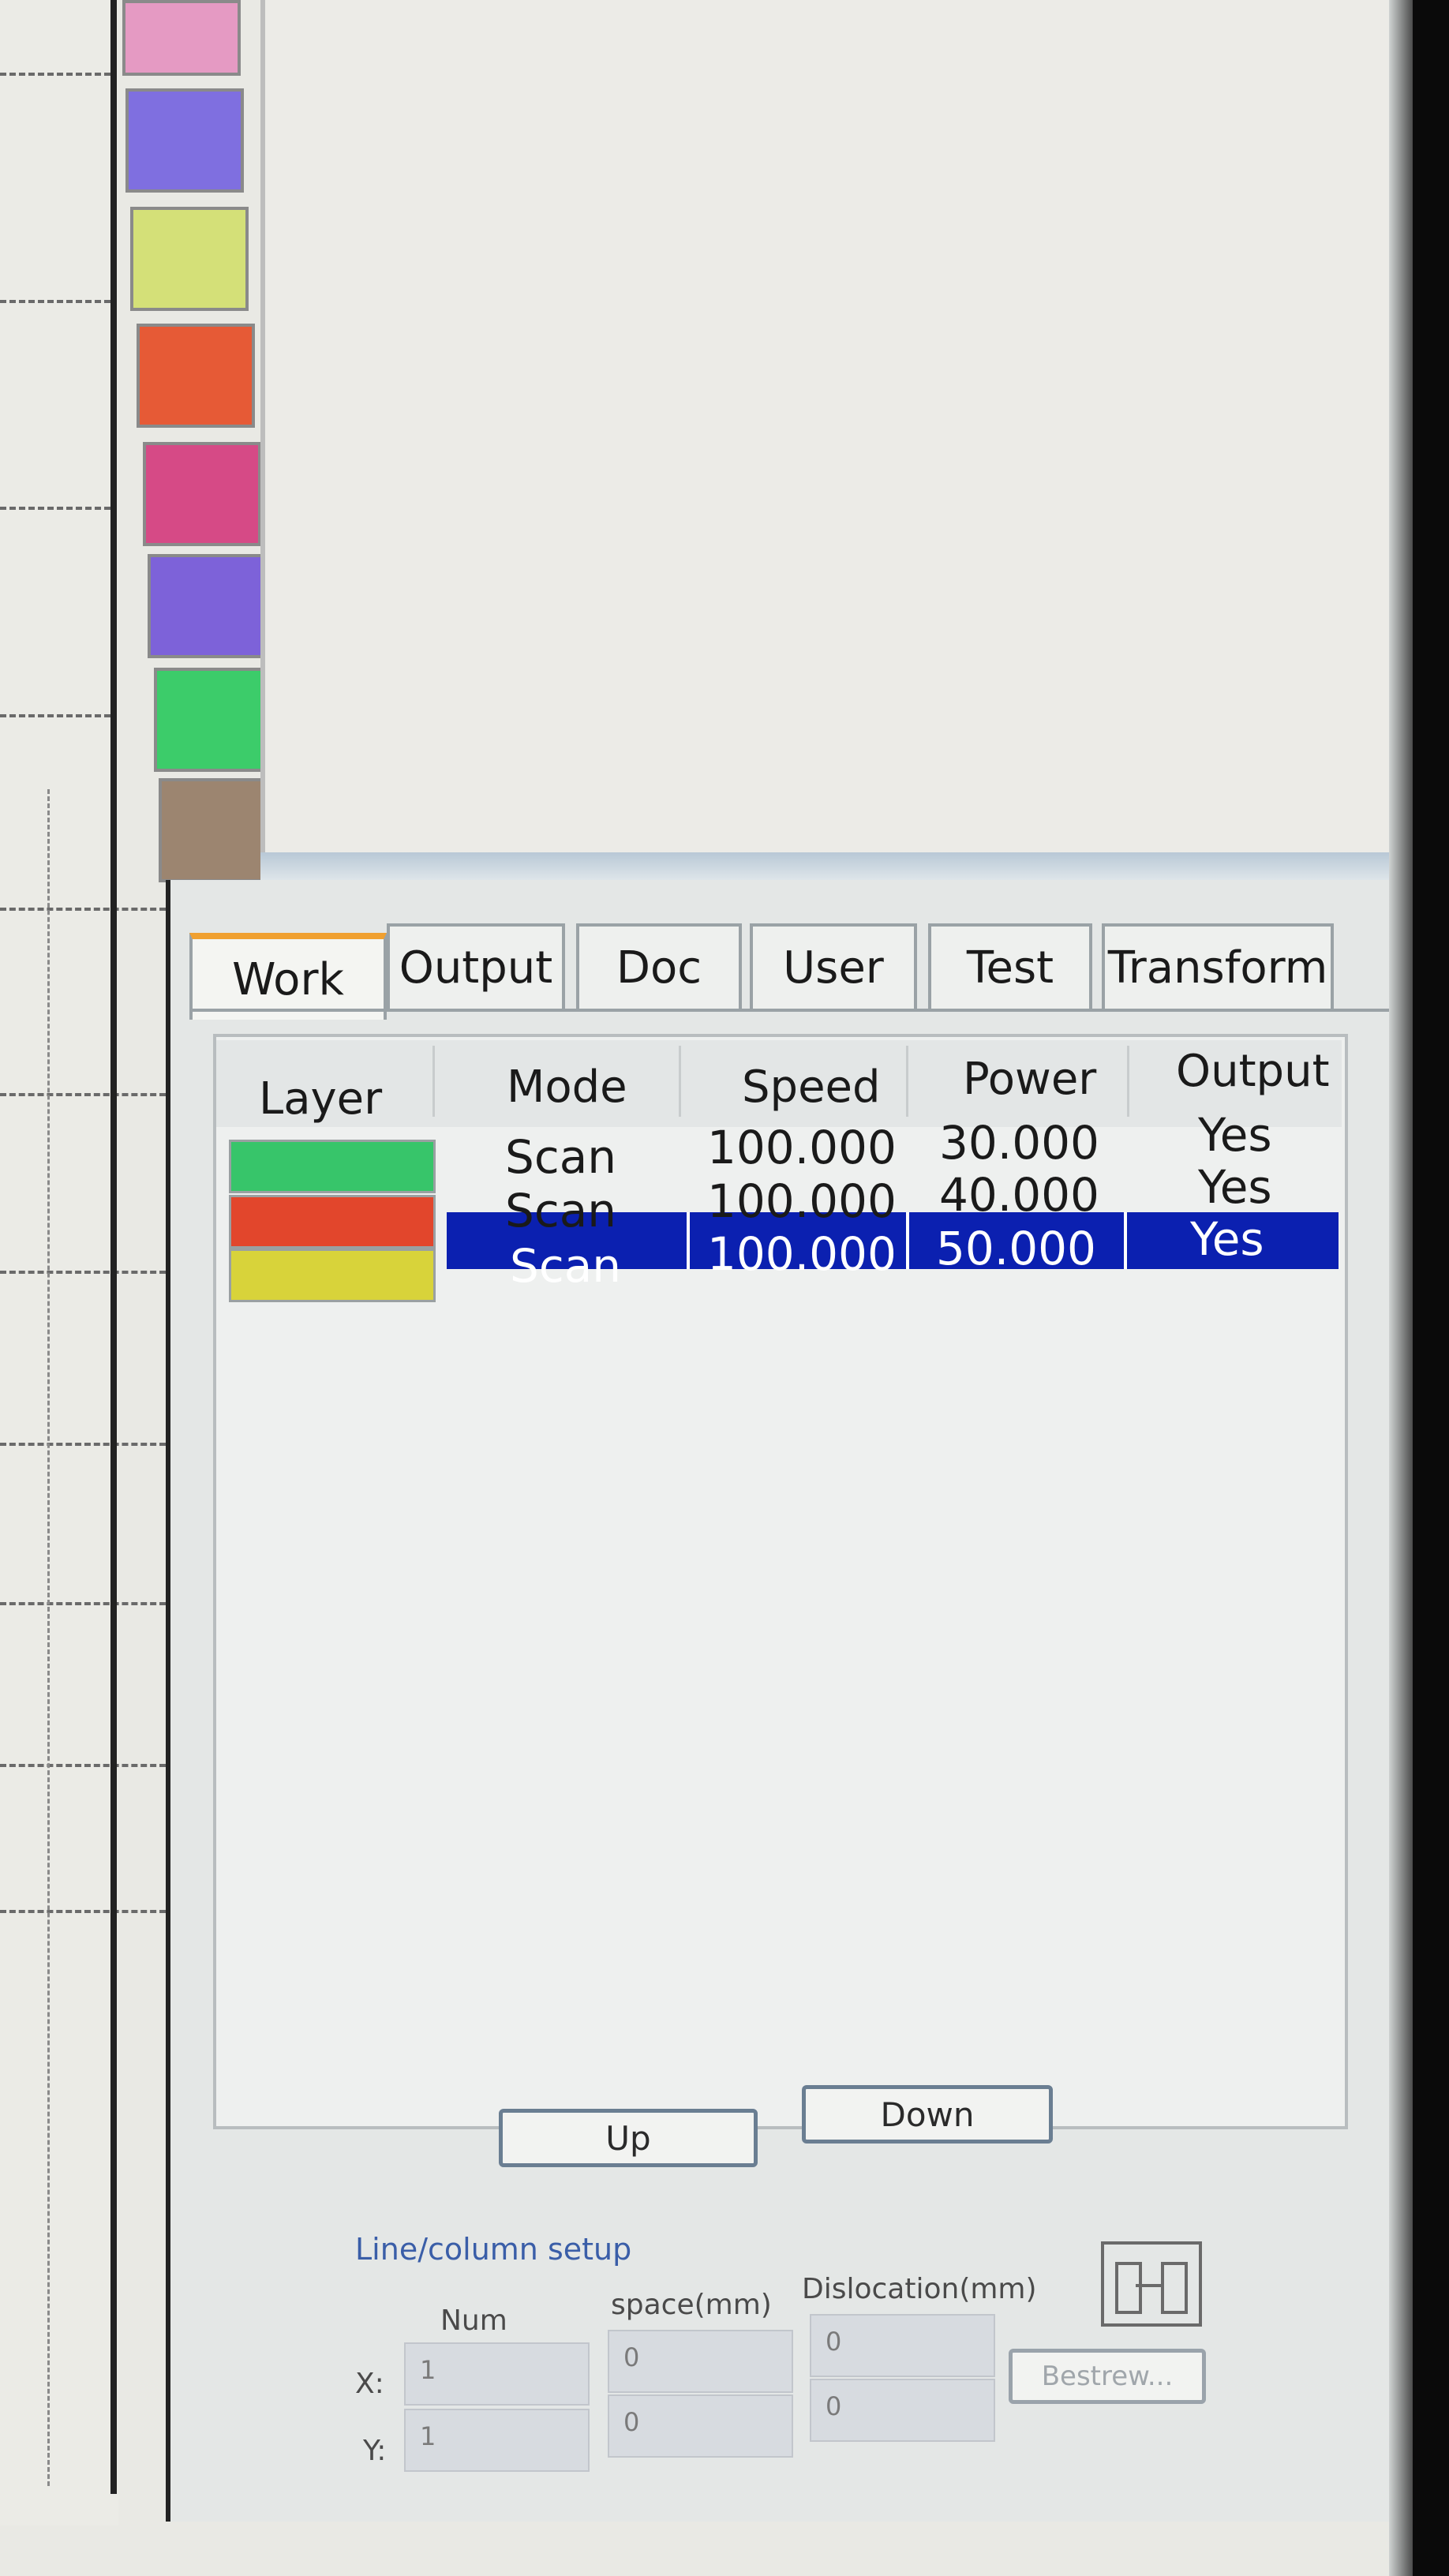 Image resolution: width=1449 pixels, height=2576 pixels. Describe the element at coordinates (1402, 1288) in the screenshot. I see `monitor-edge` at that location.